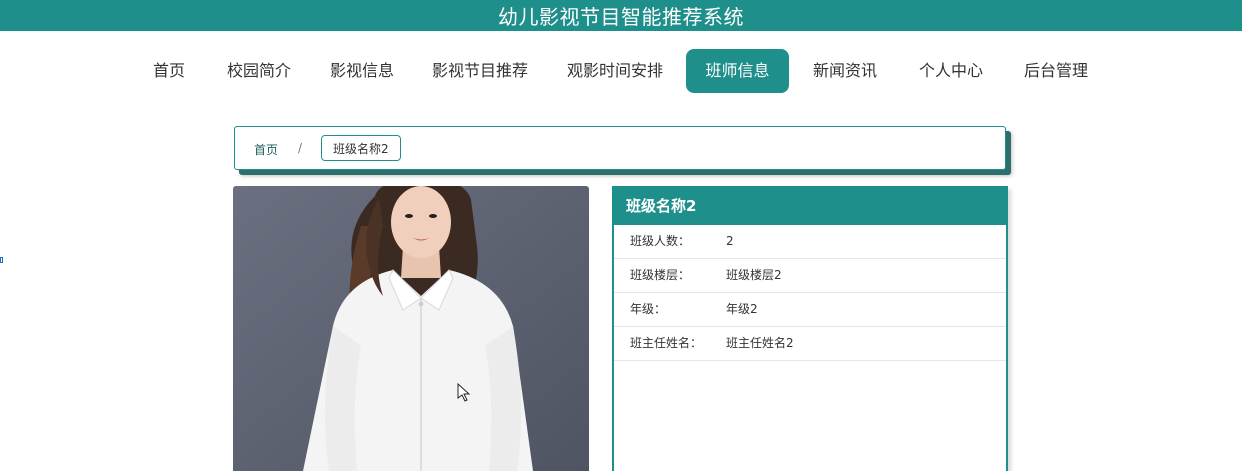 This screenshot has width=1242, height=471. I want to click on nav-item-class-teacher: 班师信息, so click(737, 71).